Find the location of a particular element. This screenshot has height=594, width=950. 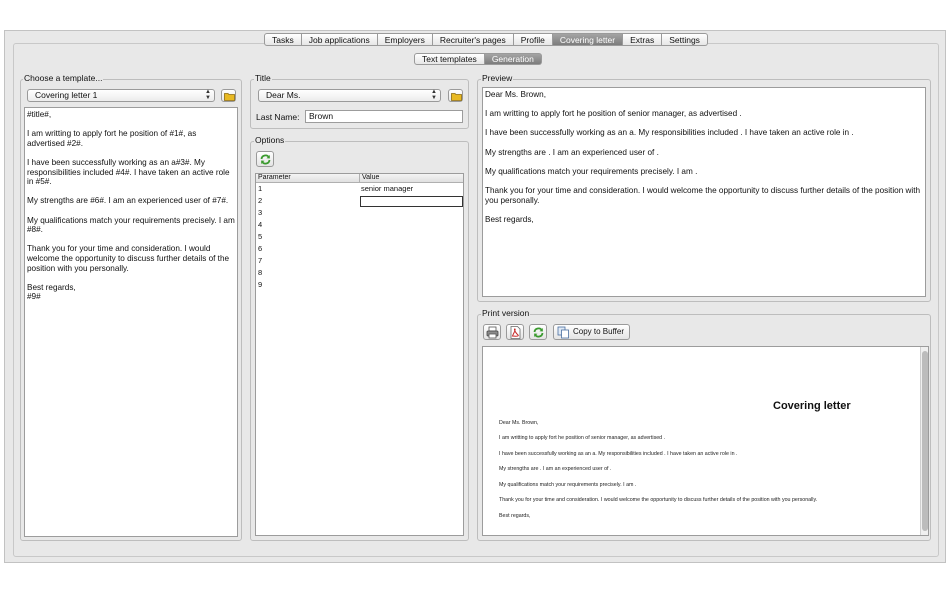

refresh-print-button is located at coordinates (538, 332).